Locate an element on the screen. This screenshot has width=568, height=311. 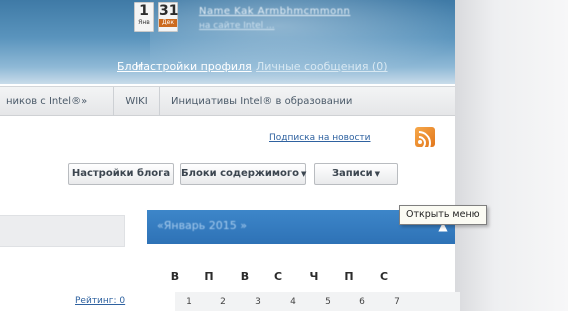
calendar-day: 3 is located at coordinates (258, 302).